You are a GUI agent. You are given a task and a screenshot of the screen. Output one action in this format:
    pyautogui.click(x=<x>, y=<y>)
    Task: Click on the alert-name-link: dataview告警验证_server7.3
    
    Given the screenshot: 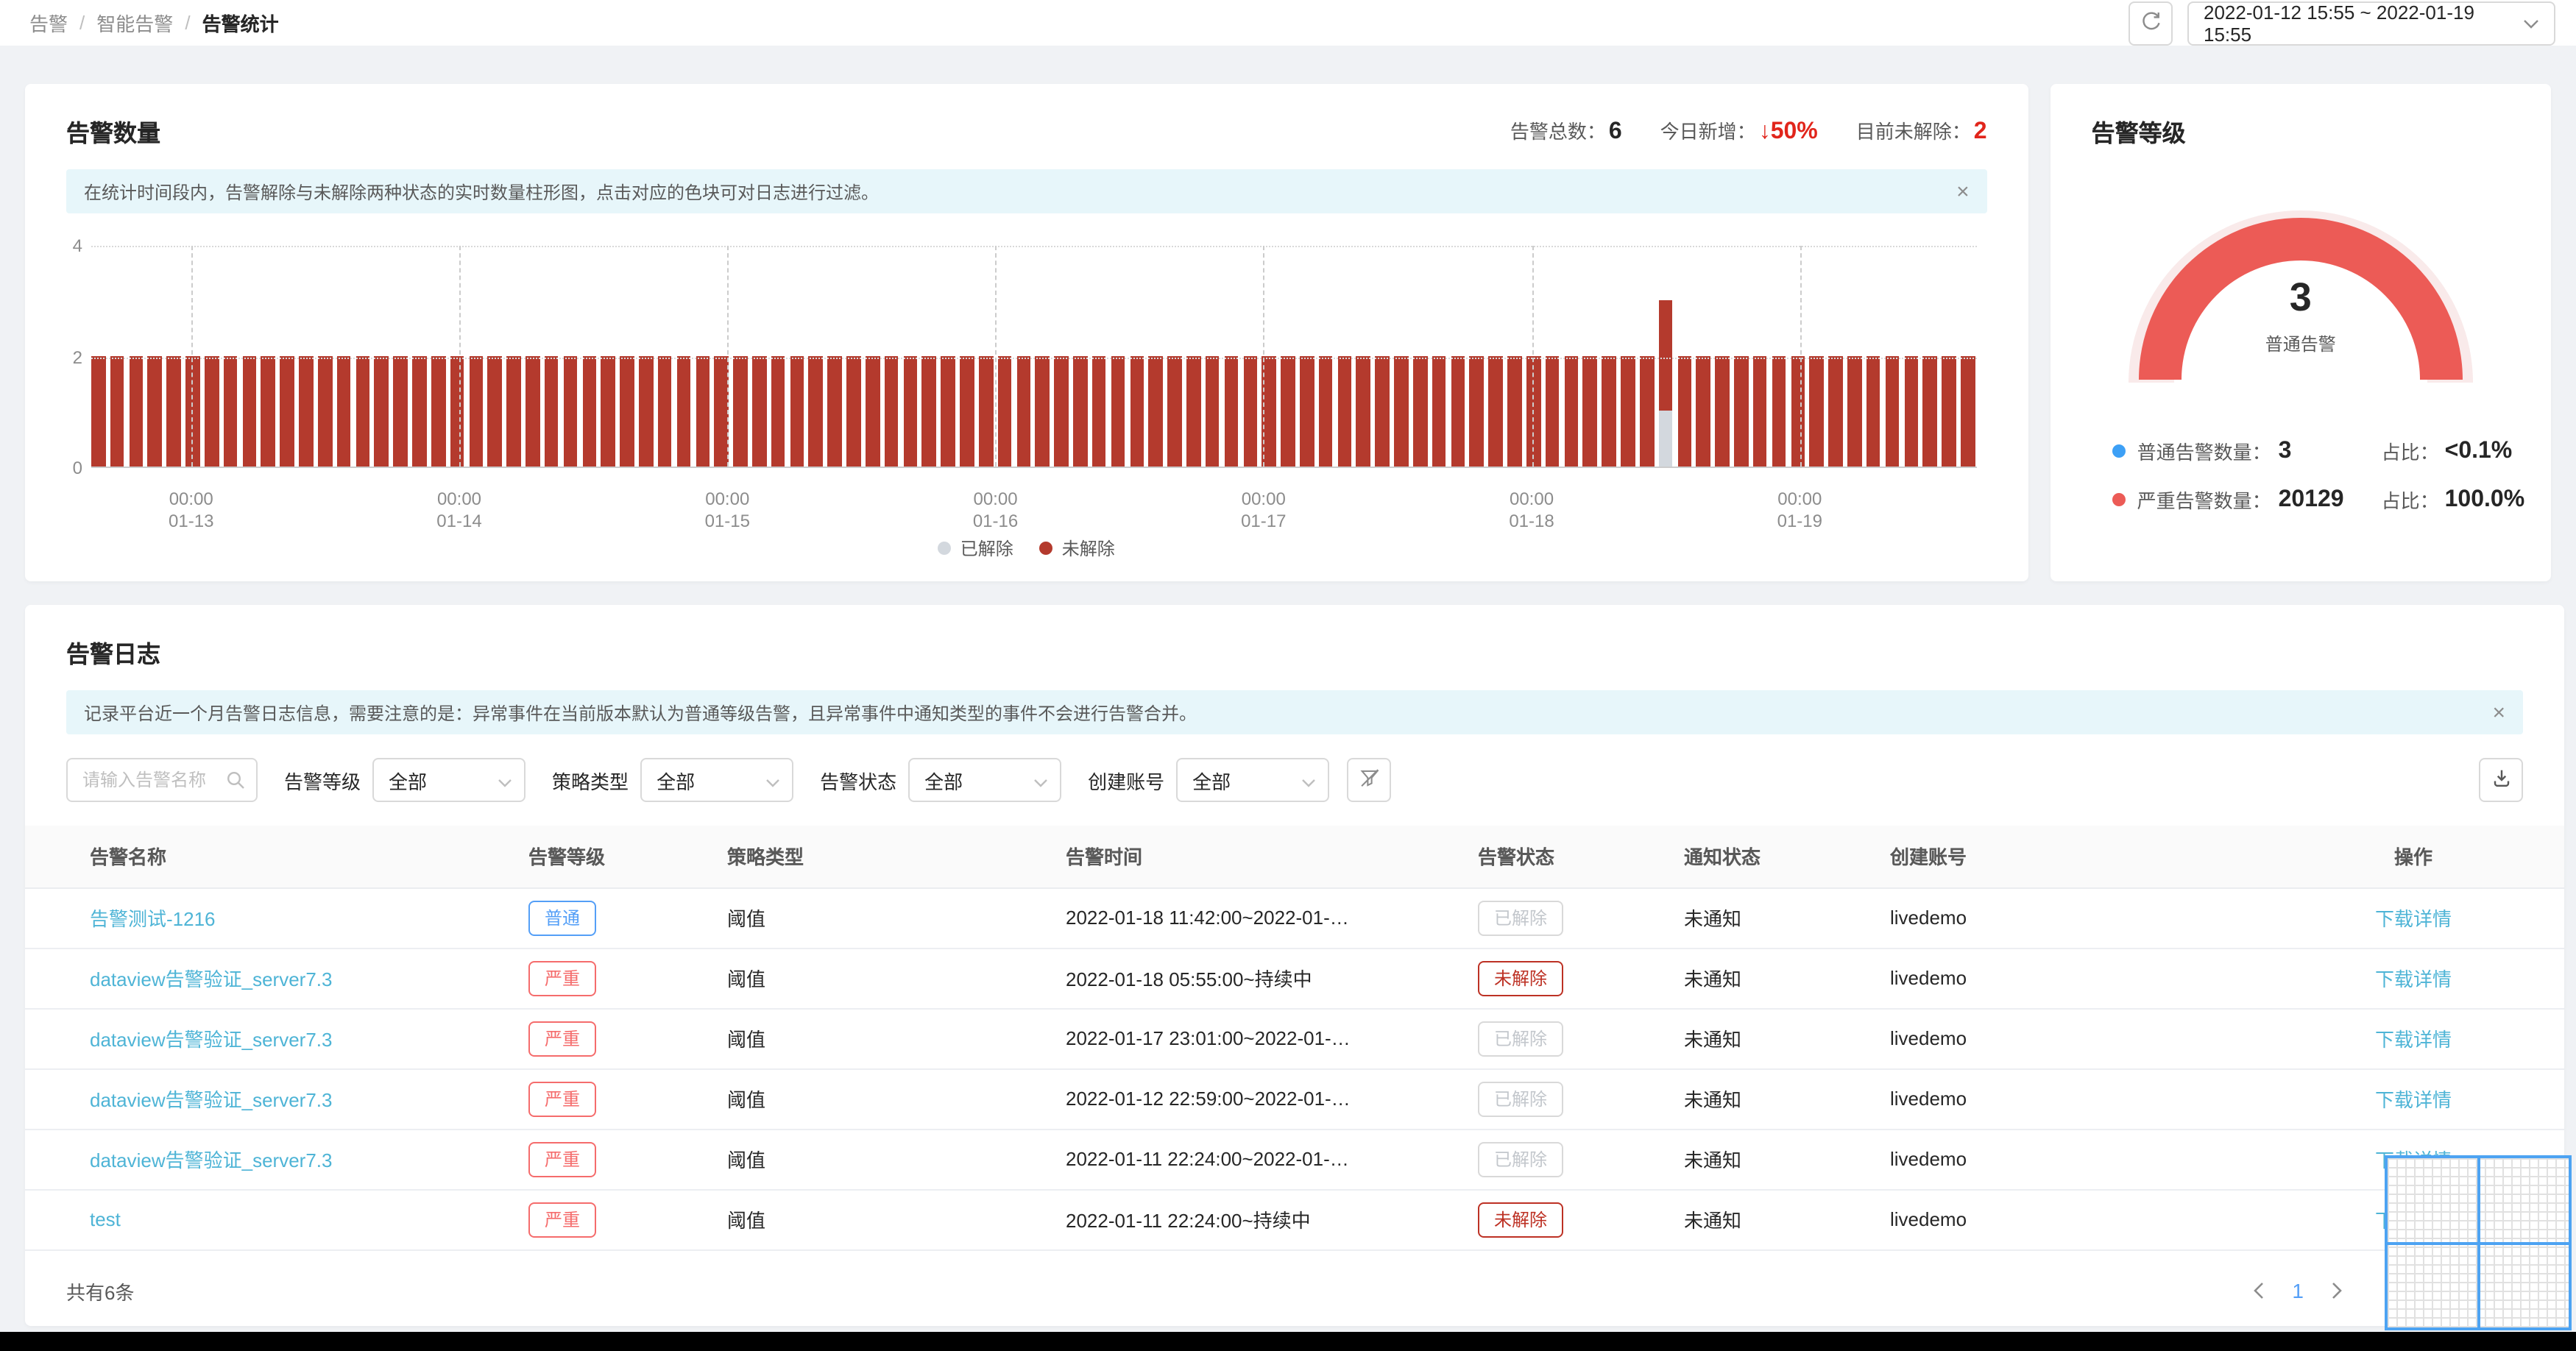 What is the action you would take?
    pyautogui.click(x=211, y=1160)
    